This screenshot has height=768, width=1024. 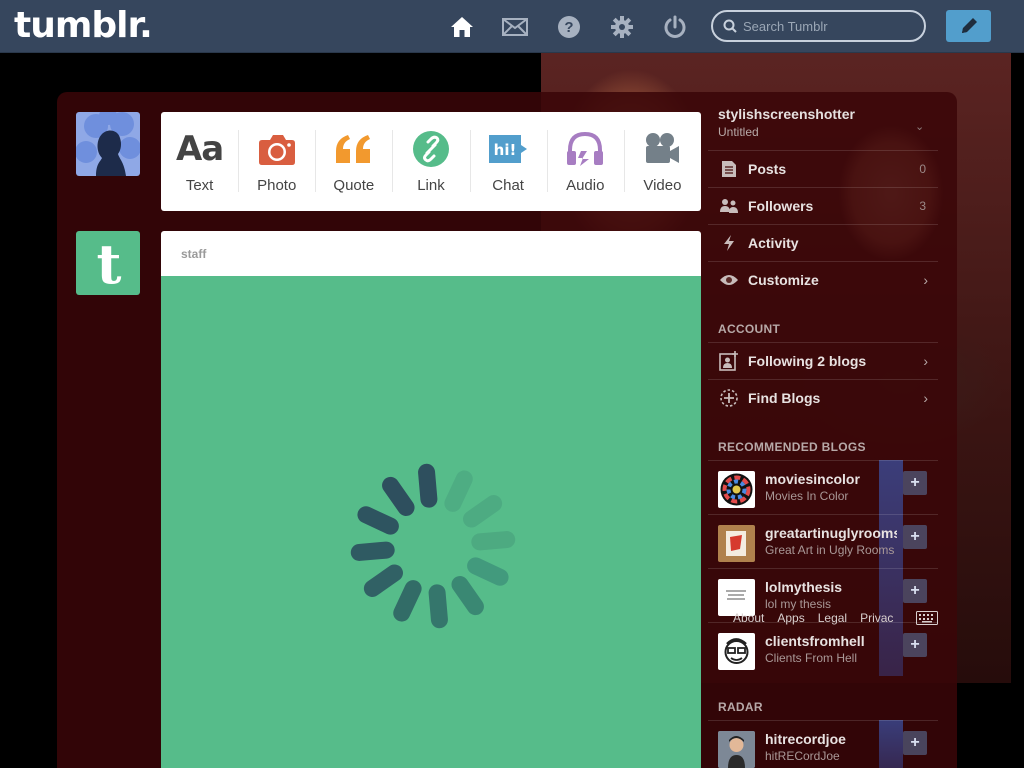 What do you see at coordinates (798, 604) in the screenshot?
I see `blog-title: lol my thesis` at bounding box center [798, 604].